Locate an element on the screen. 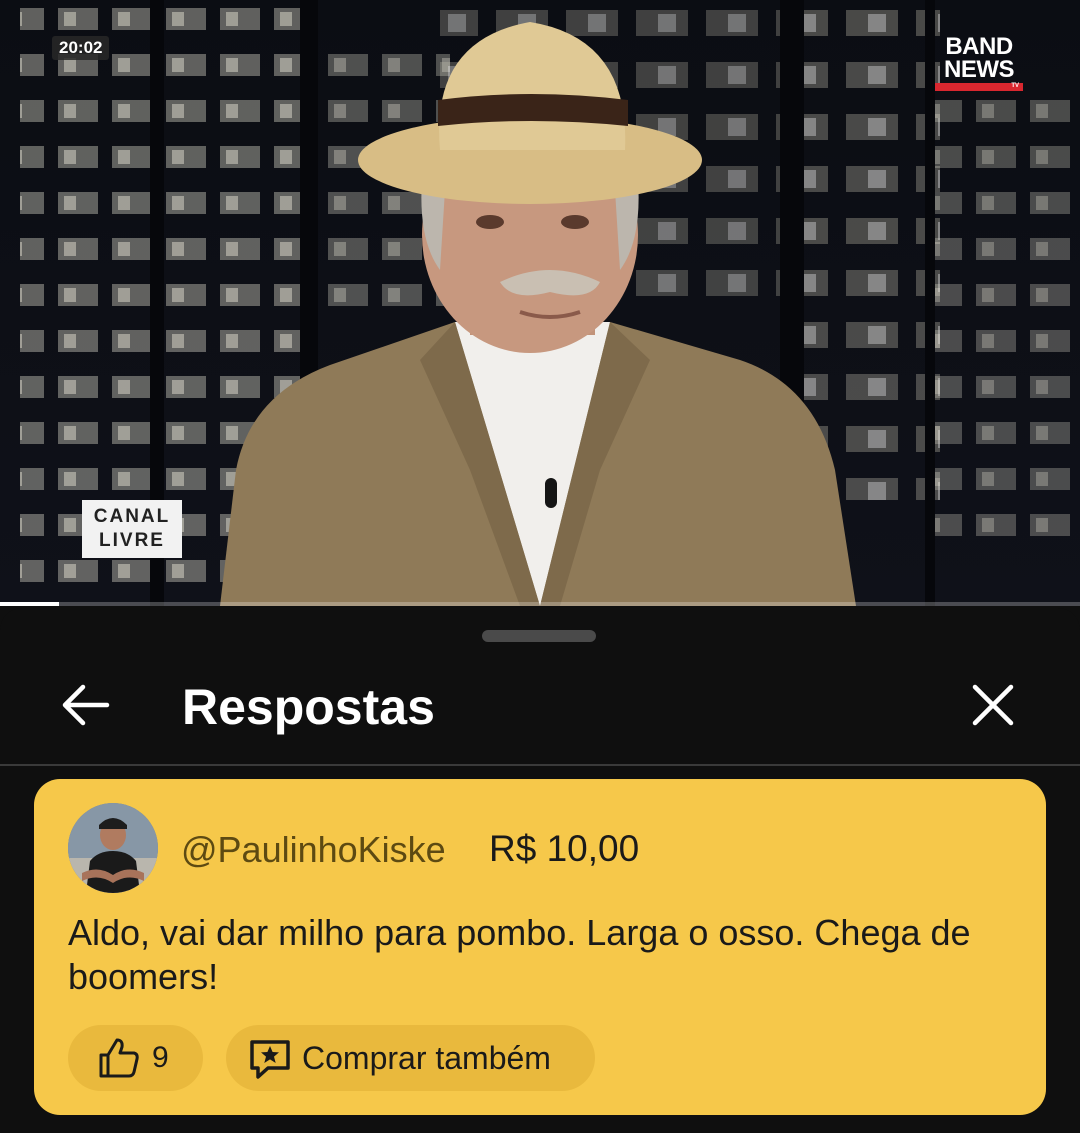  program-logo-line1: CANAL is located at coordinates (132, 516).